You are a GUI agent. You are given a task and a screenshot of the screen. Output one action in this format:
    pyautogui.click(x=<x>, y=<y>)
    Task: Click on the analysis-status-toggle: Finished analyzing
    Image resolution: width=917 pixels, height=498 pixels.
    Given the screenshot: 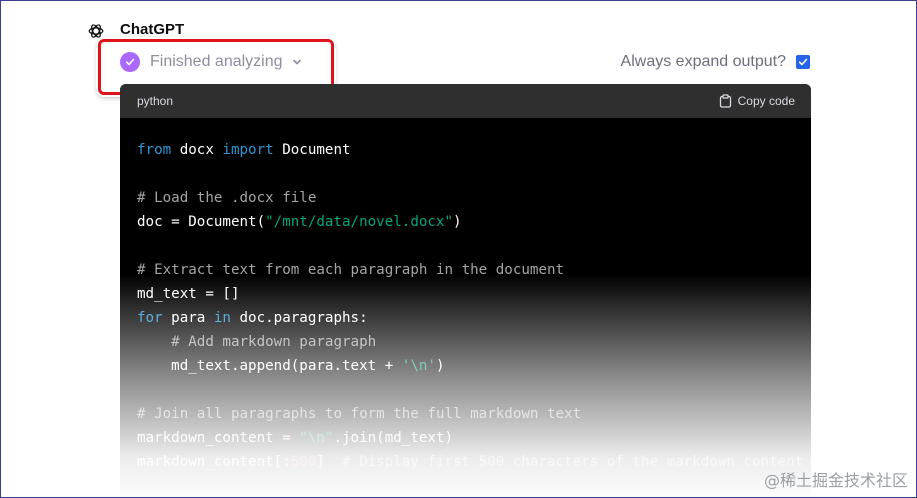 What is the action you would take?
    pyautogui.click(x=211, y=62)
    